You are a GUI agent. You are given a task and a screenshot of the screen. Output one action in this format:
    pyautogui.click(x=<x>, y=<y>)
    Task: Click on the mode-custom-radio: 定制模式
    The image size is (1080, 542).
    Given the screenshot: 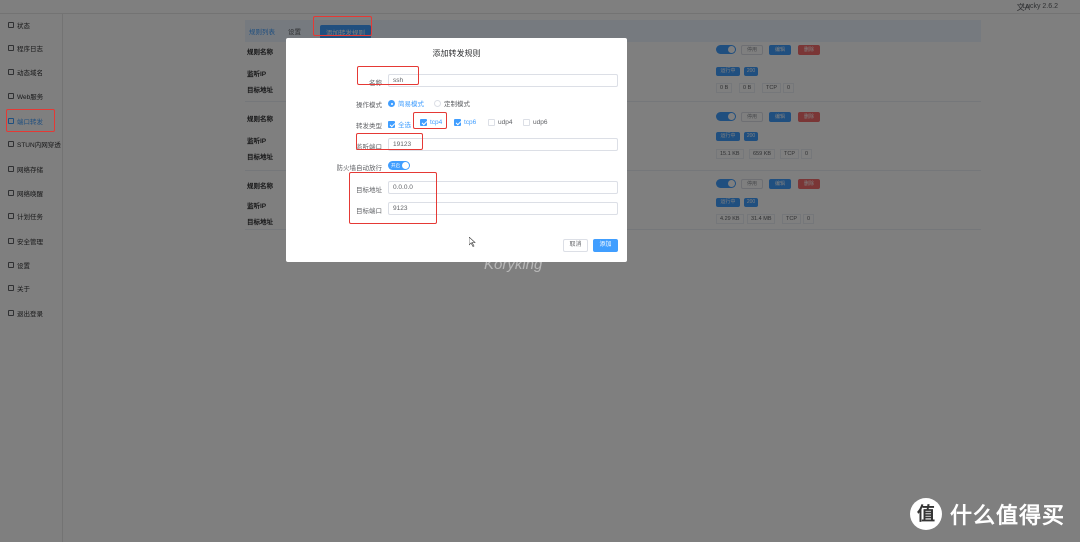 What is the action you would take?
    pyautogui.click(x=452, y=103)
    